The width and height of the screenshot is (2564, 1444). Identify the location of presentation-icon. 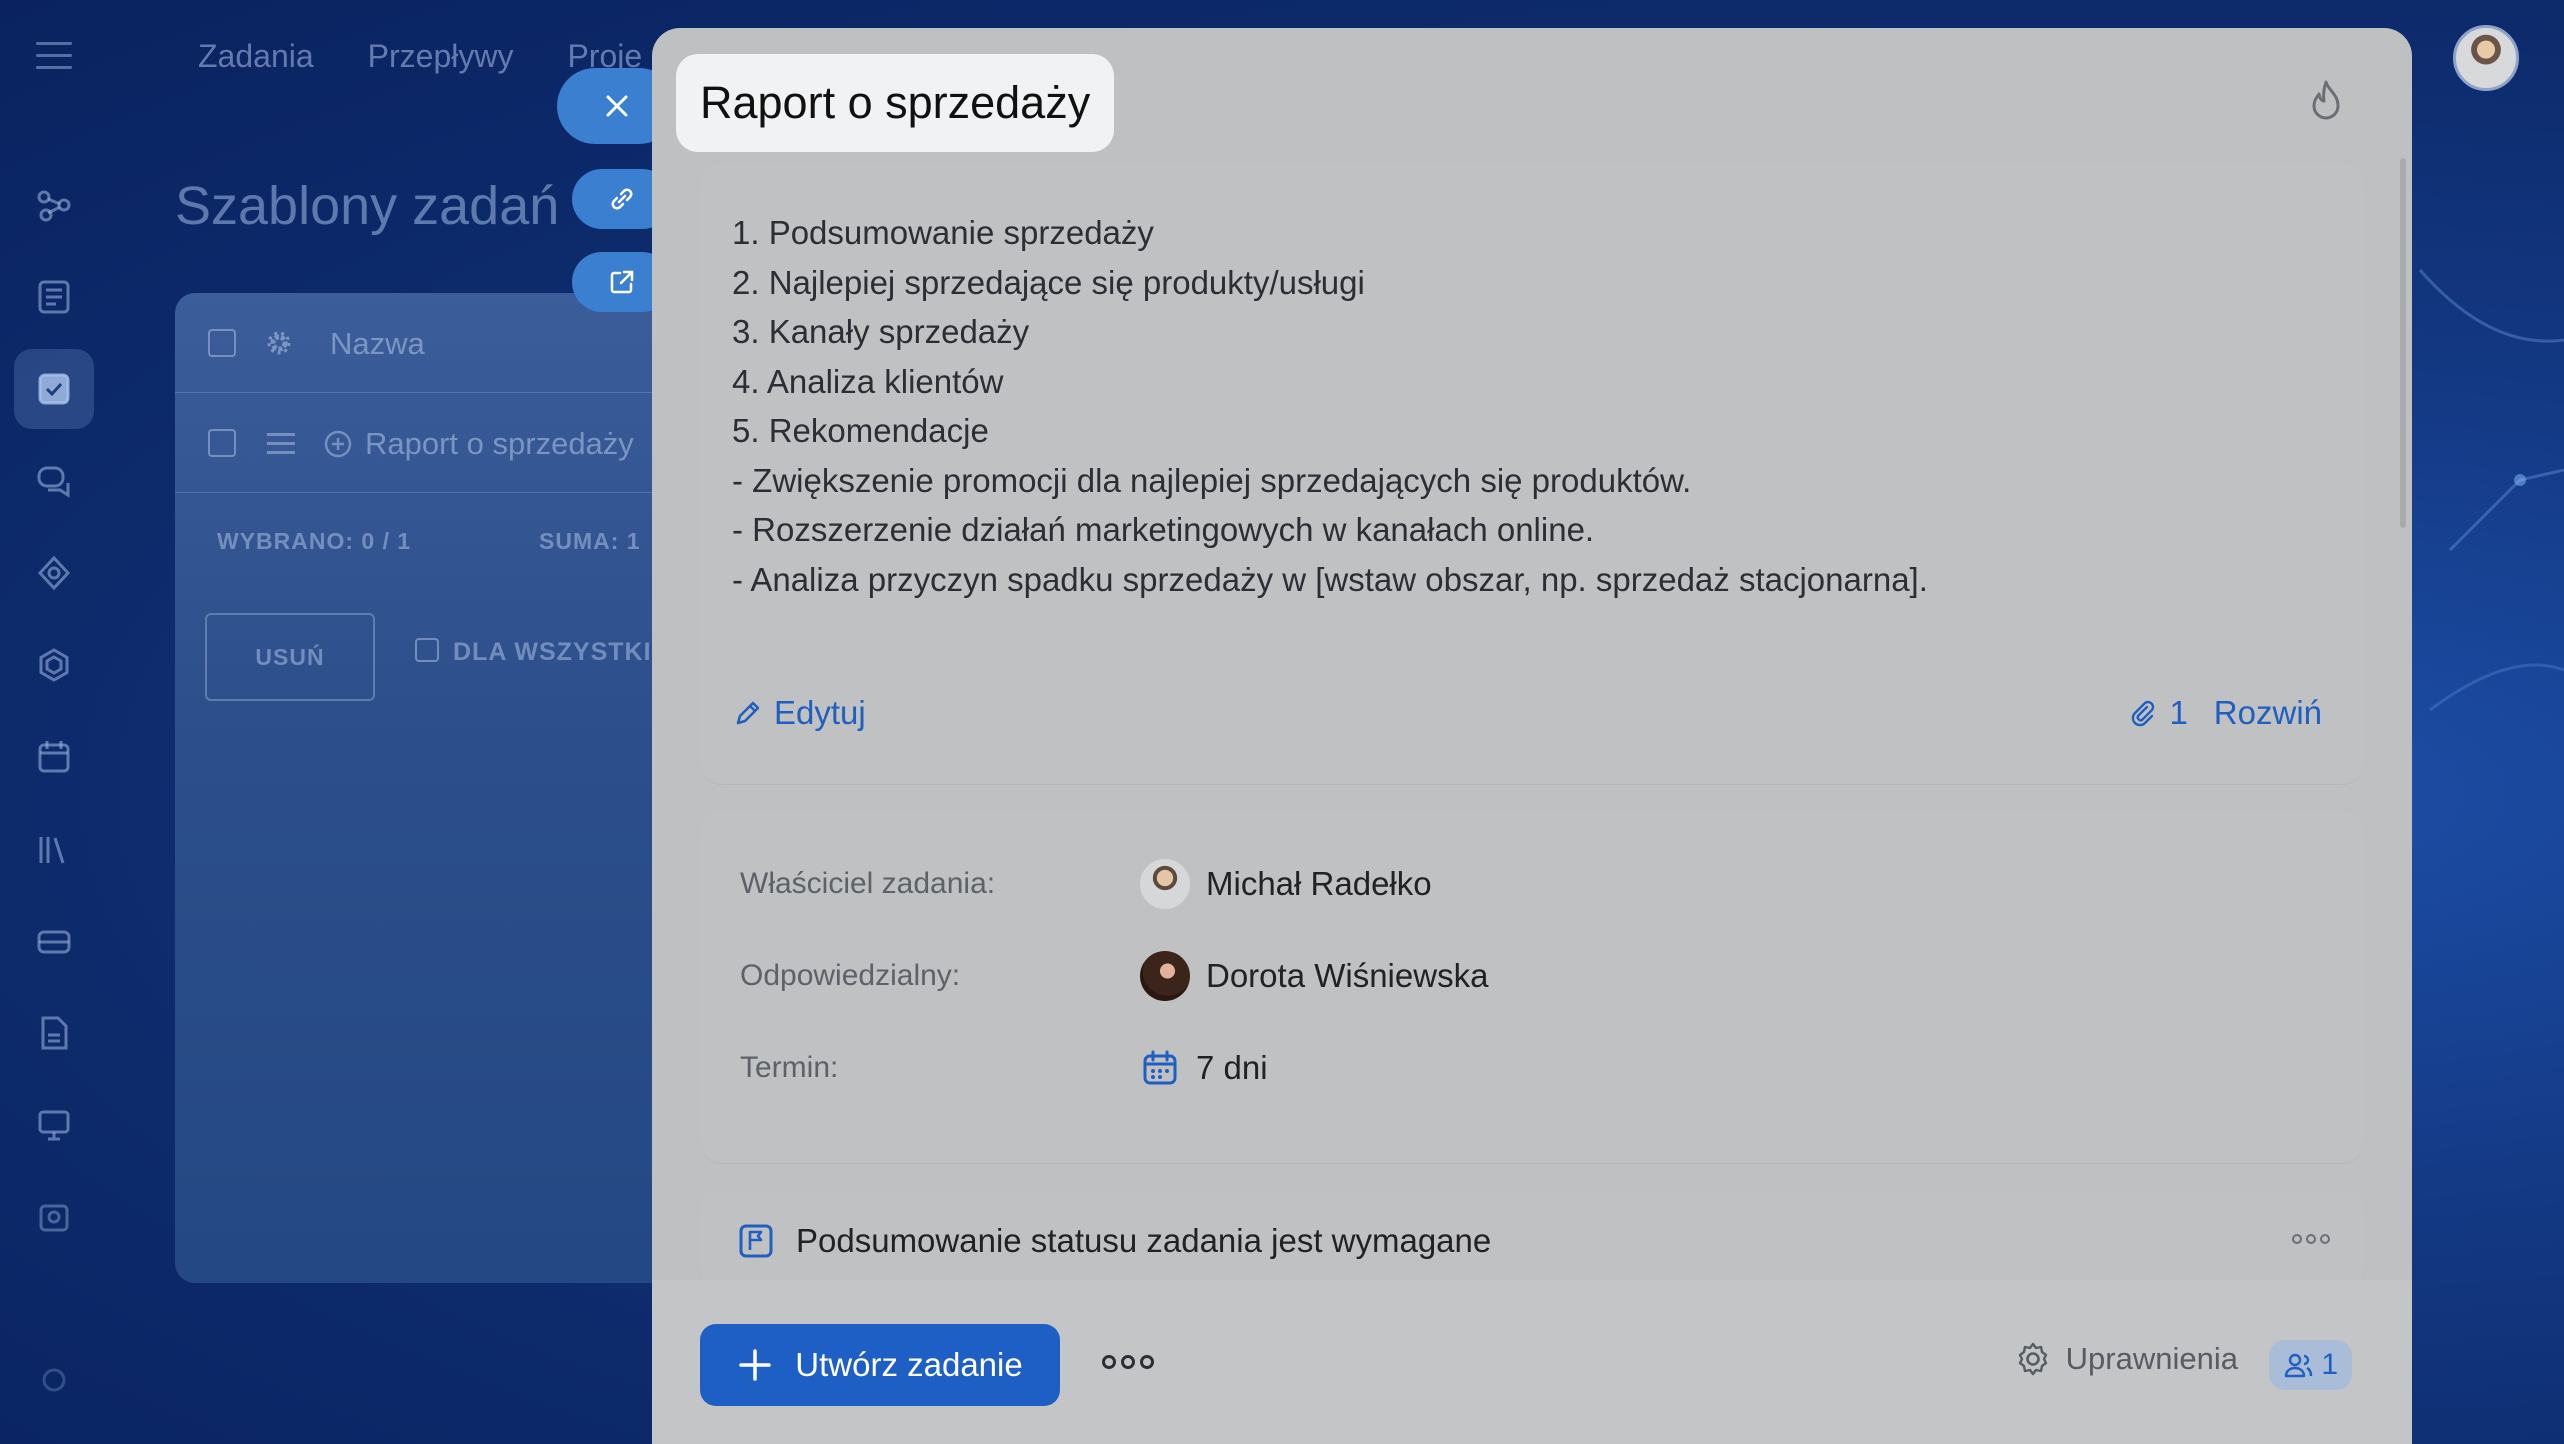
(54, 1125).